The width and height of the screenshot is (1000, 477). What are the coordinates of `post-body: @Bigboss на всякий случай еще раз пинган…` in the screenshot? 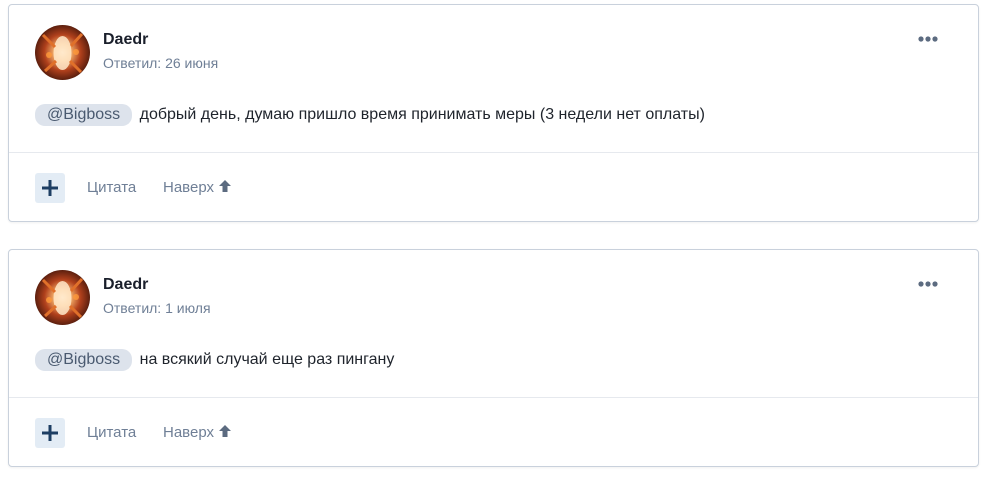 It's located at (214, 360).